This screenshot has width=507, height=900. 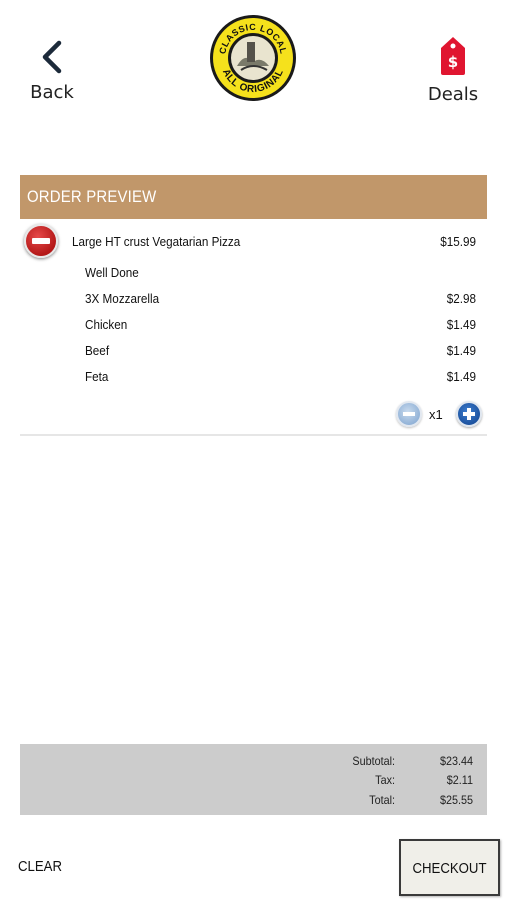 I want to click on checkout-button: CHECKOUT, so click(x=449, y=867).